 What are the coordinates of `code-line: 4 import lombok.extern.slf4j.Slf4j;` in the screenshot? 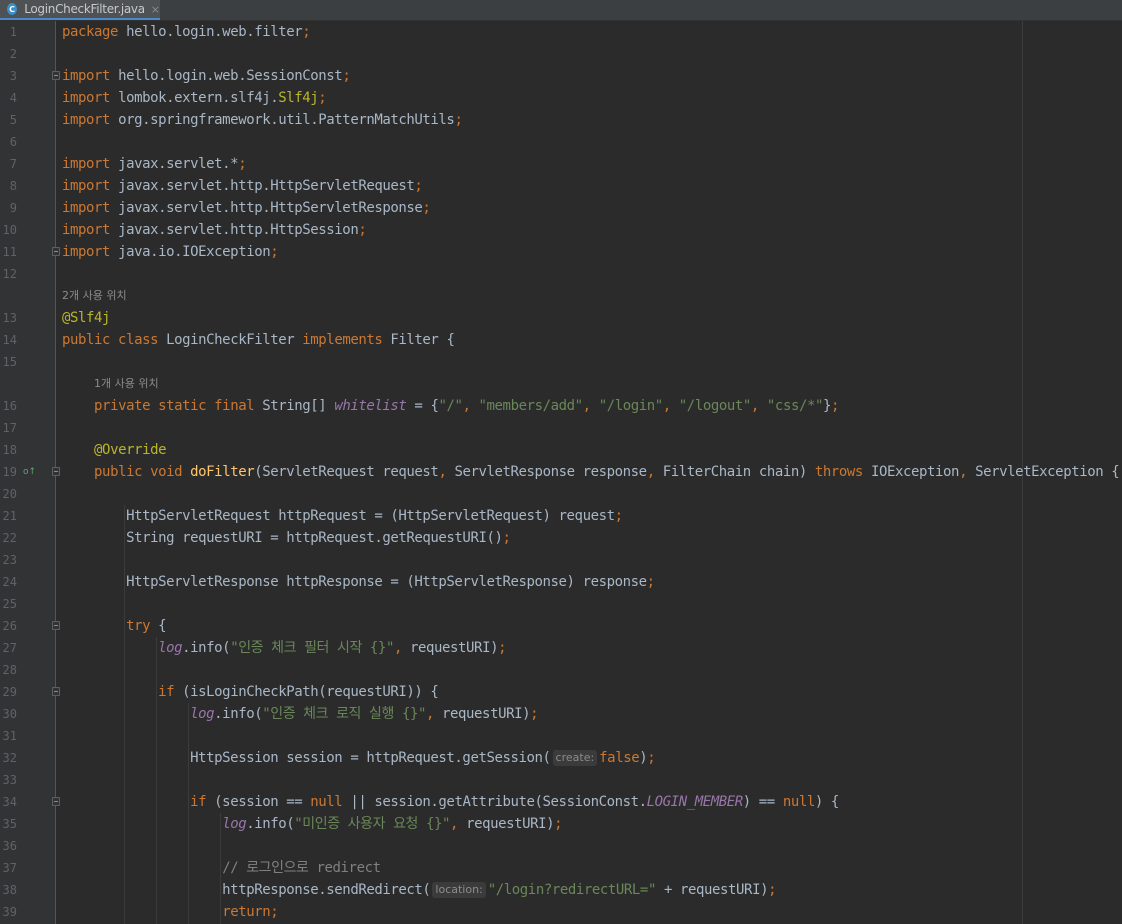 It's located at (561, 98).